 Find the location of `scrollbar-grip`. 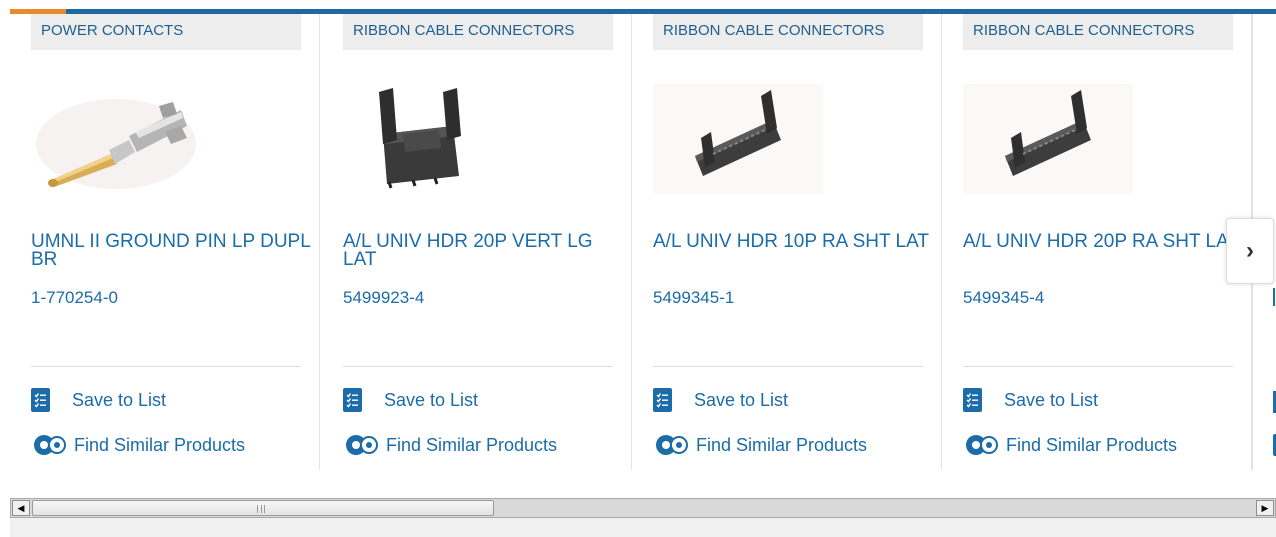

scrollbar-grip is located at coordinates (261, 509).